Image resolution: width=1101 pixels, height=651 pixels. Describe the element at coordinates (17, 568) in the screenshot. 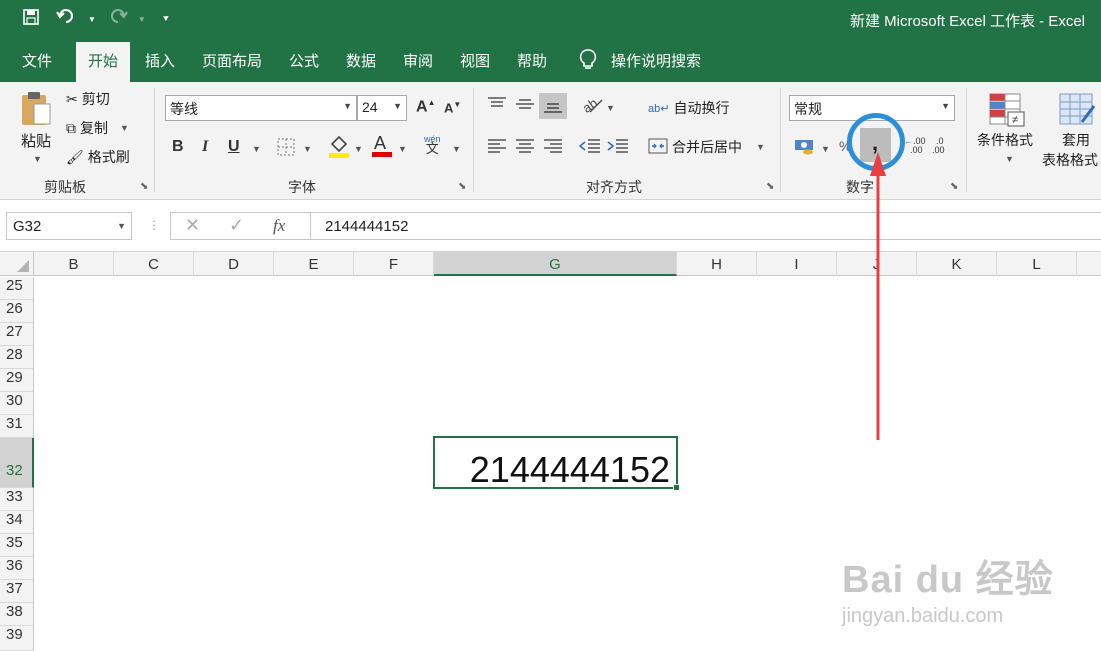

I see `row-header: 36` at that location.